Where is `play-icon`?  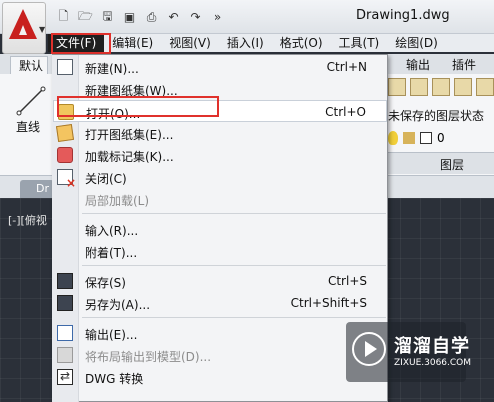
play-icon is located at coordinates (369, 349).